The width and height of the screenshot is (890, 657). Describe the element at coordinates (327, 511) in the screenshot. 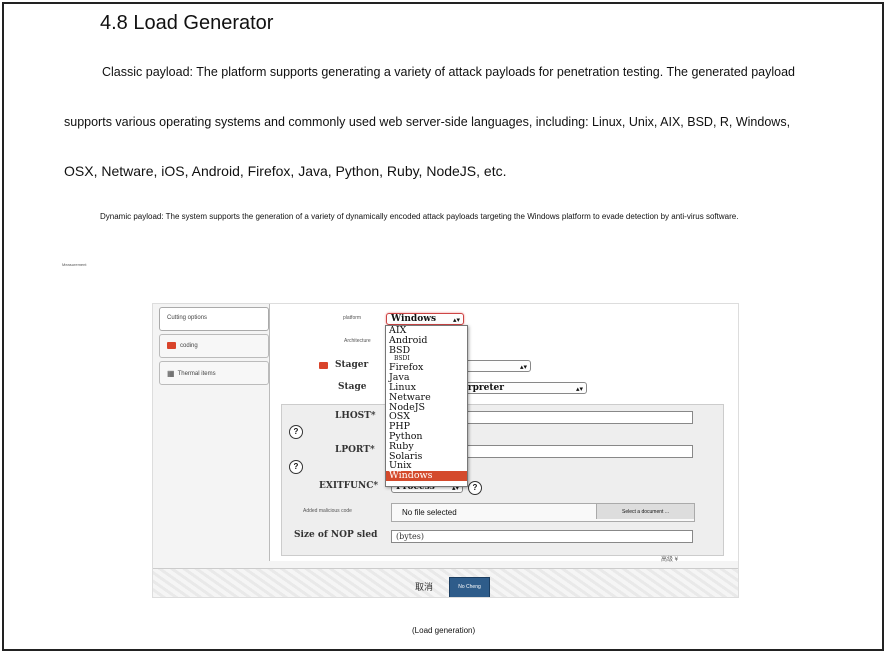

I see `malicious-code-label: Added malicious code` at that location.